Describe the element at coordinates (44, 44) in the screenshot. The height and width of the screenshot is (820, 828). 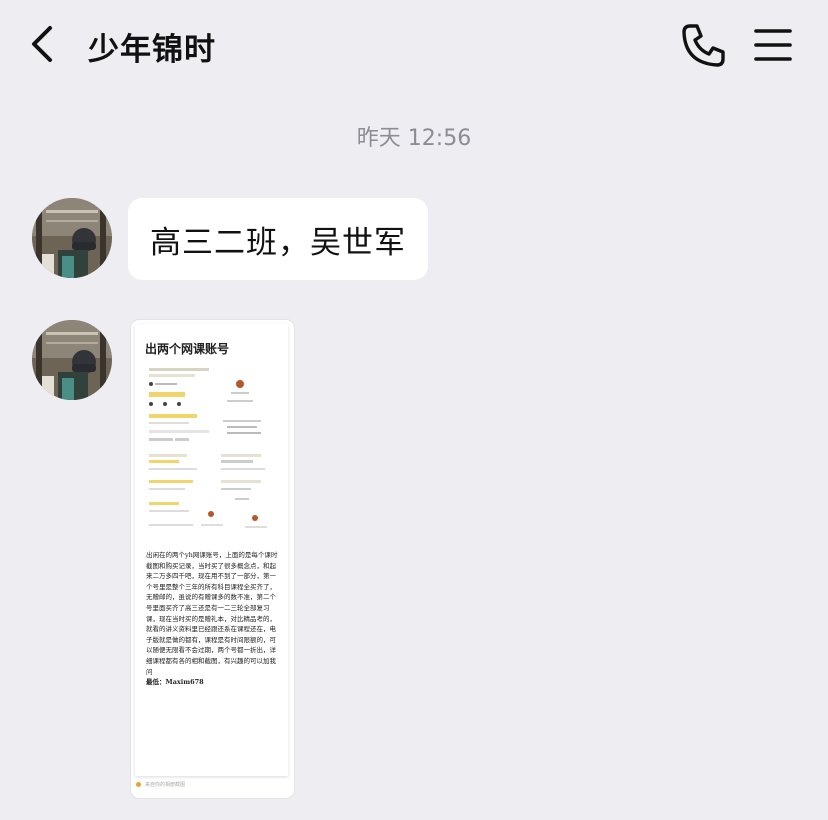
I see `chevron-left-icon` at that location.